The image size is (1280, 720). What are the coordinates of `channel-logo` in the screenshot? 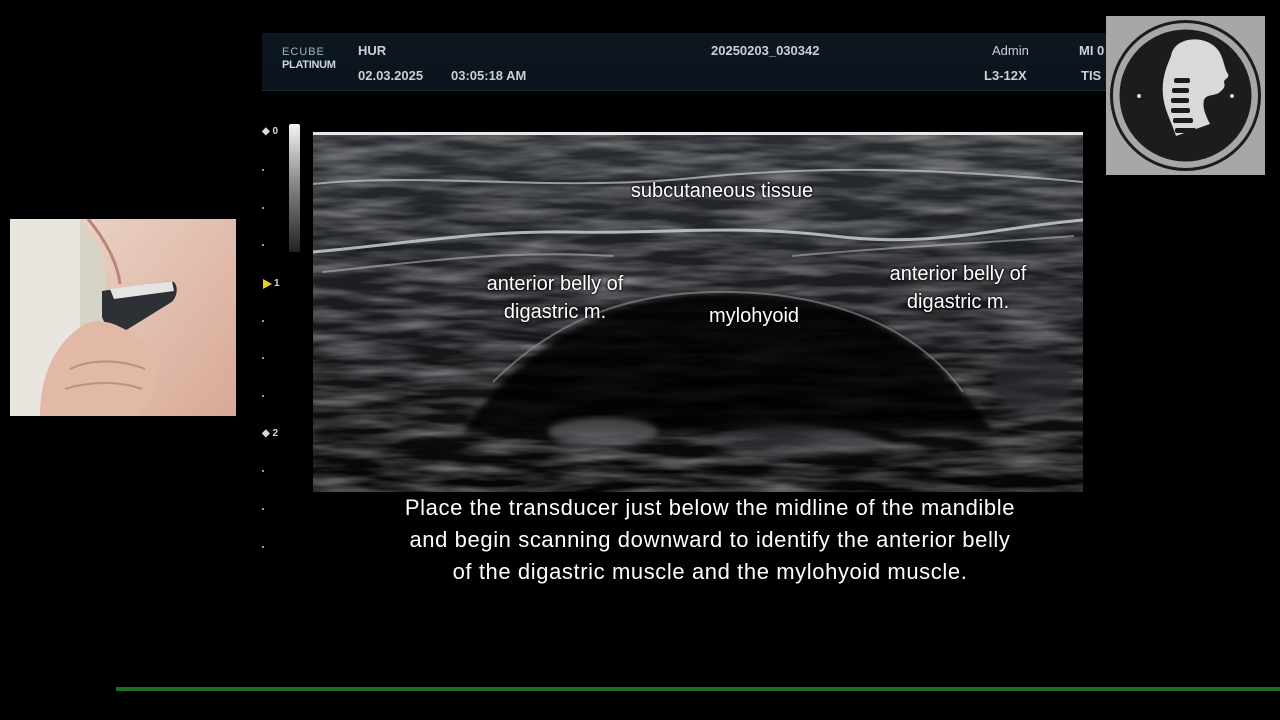 It's located at (1185, 95).